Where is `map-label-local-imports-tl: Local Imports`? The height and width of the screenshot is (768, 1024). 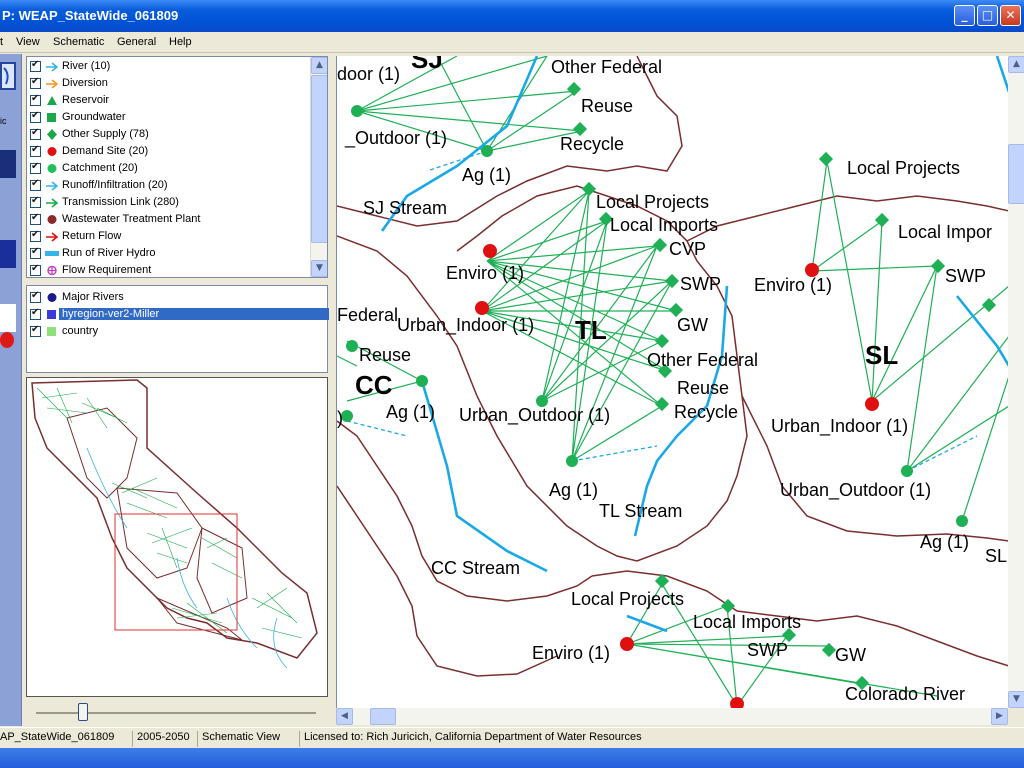 map-label-local-imports-tl: Local Imports is located at coordinates (664, 225).